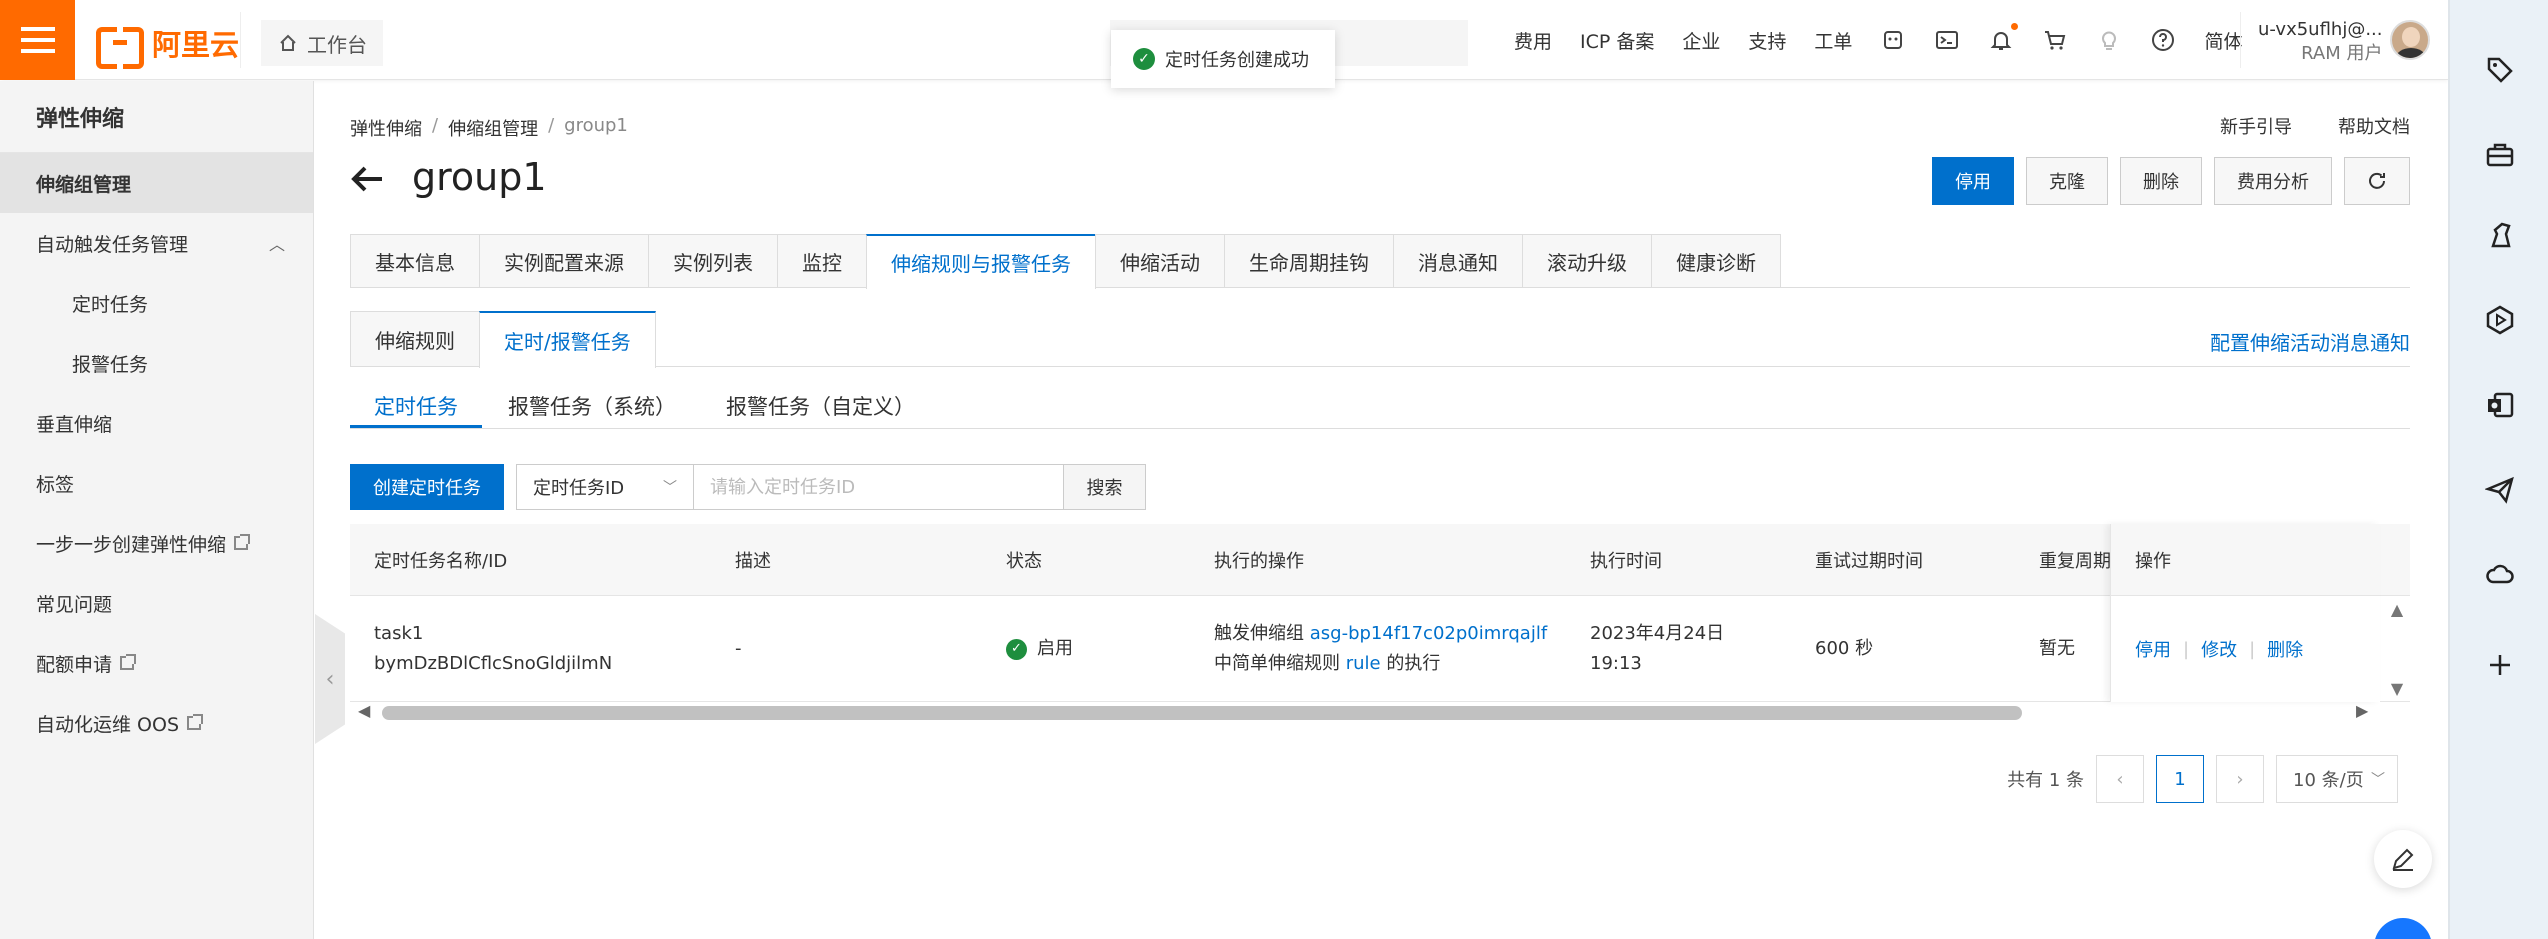  Describe the element at coordinates (1223, 59) in the screenshot. I see `success-toast: ✓ 定时任务创建成功` at that location.